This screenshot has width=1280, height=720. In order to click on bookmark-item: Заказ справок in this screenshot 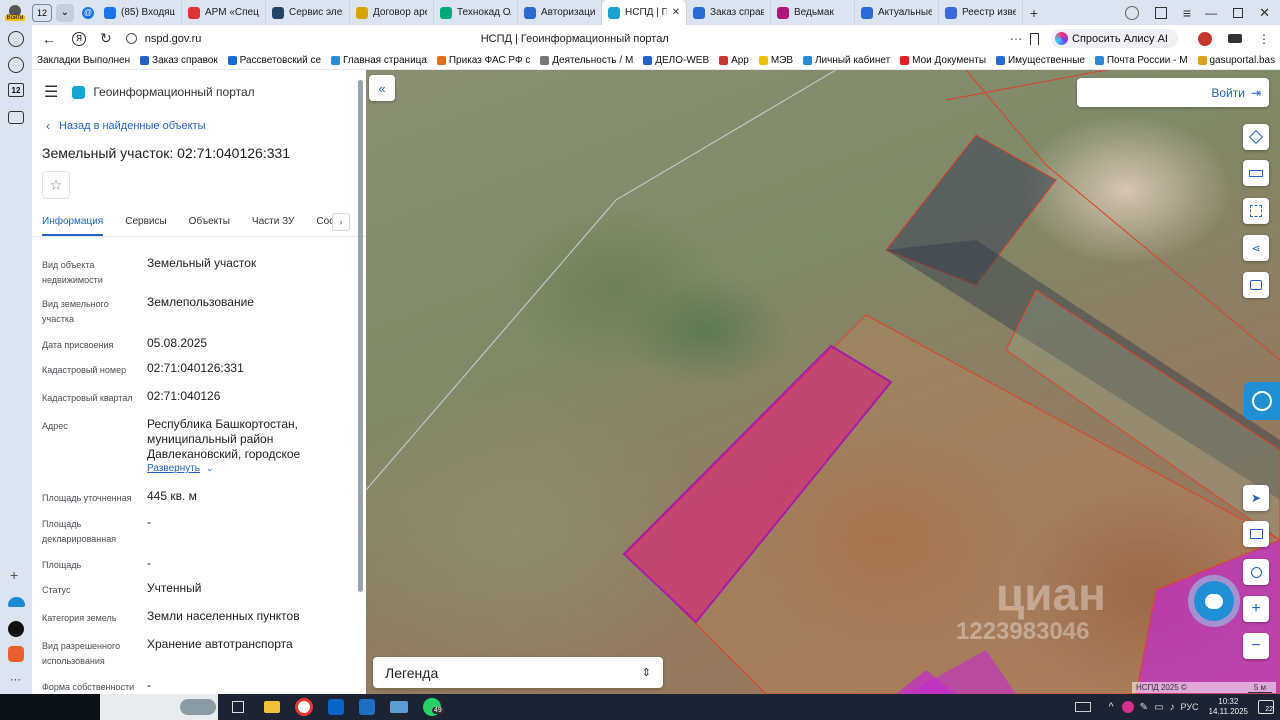, I will do `click(179, 60)`.